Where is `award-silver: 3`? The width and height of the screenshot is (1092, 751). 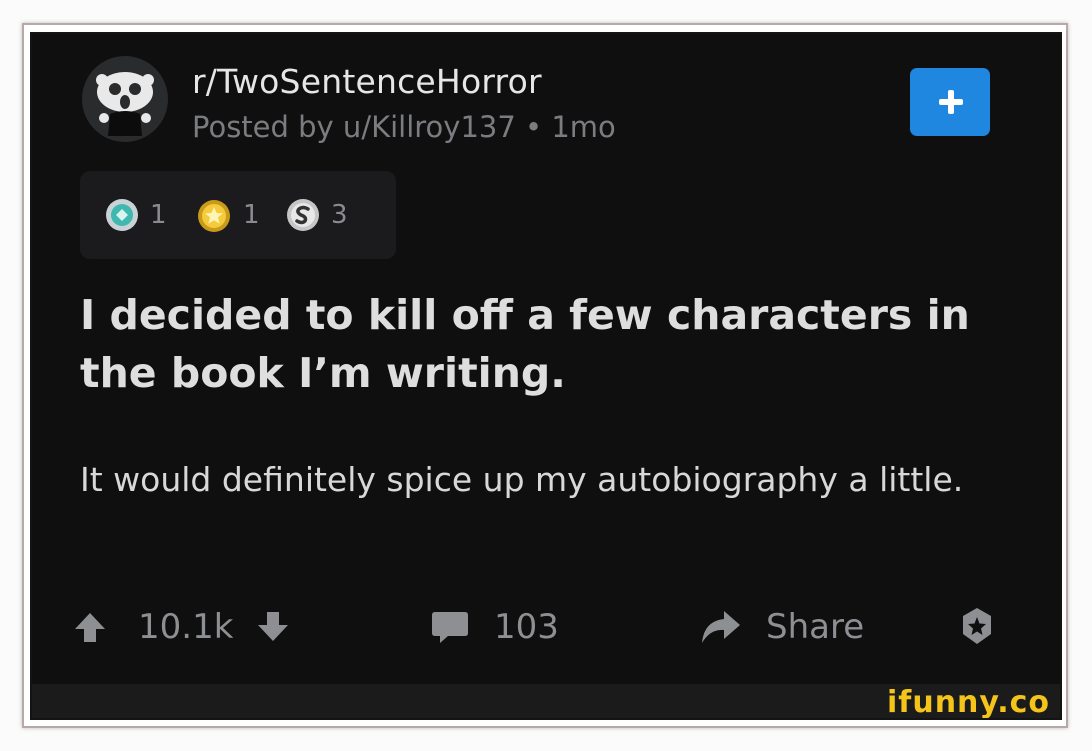
award-silver: 3 is located at coordinates (316, 215).